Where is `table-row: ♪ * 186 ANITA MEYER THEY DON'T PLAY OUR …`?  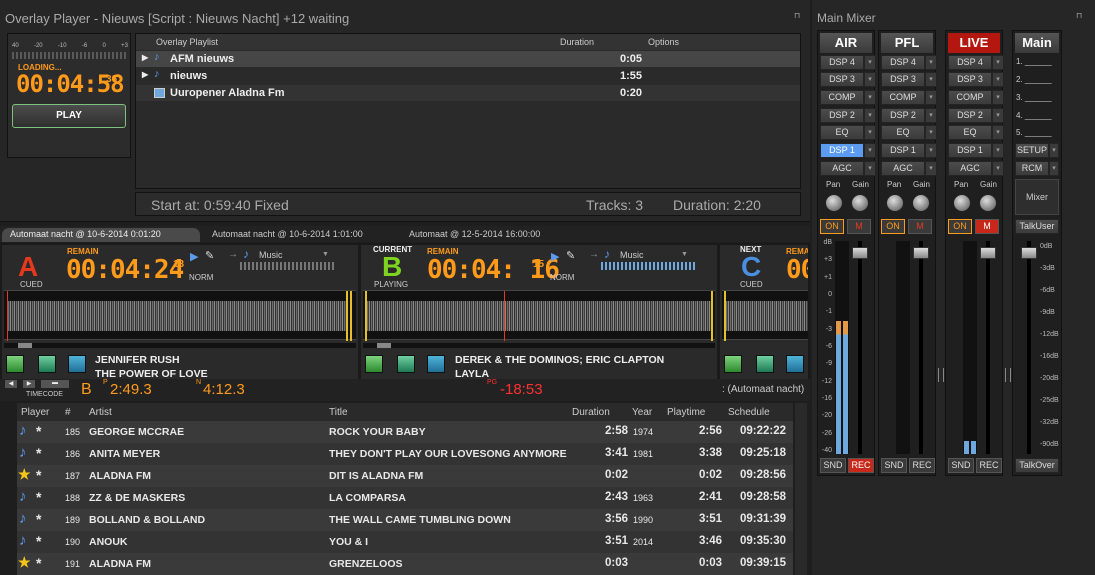 table-row: ♪ * 186 ANITA MEYER THEY DON'T PLAY OUR … is located at coordinates (405, 454).